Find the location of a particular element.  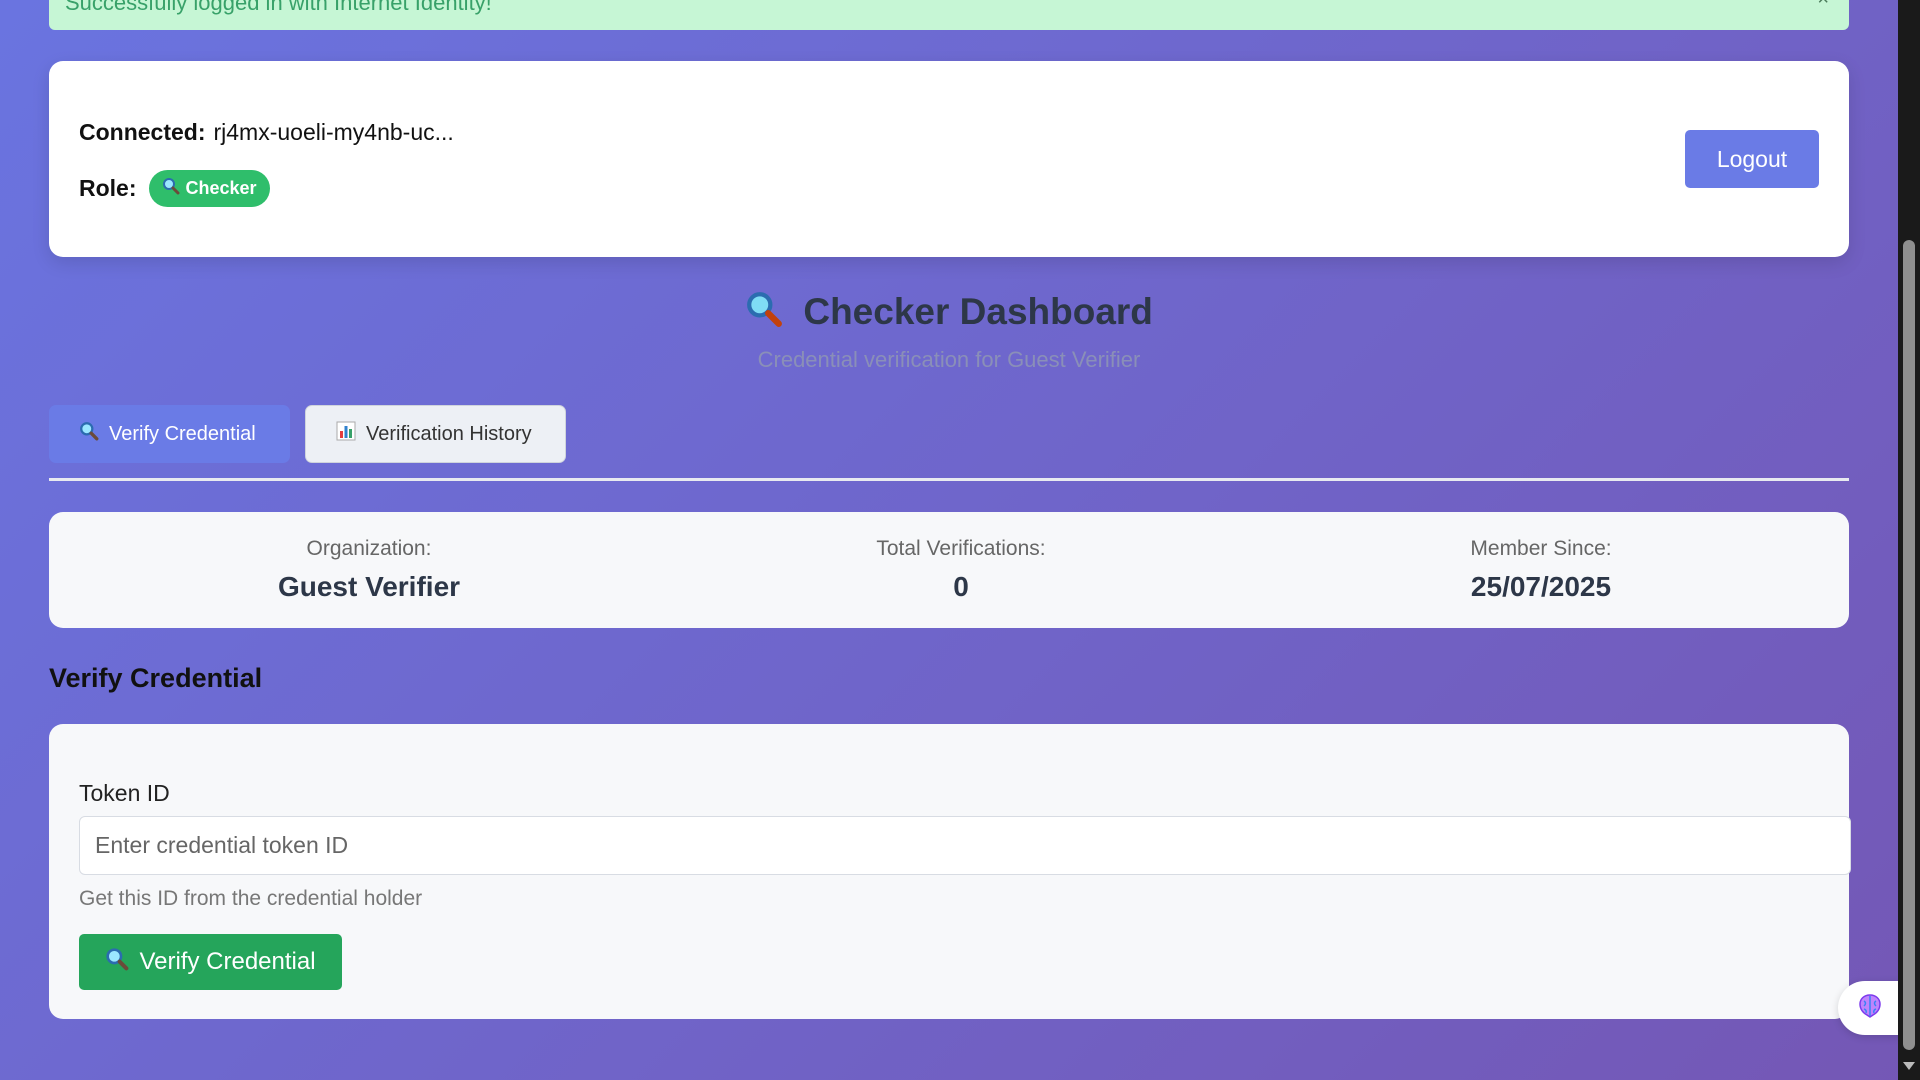

role-badge: Checker is located at coordinates (209, 188).